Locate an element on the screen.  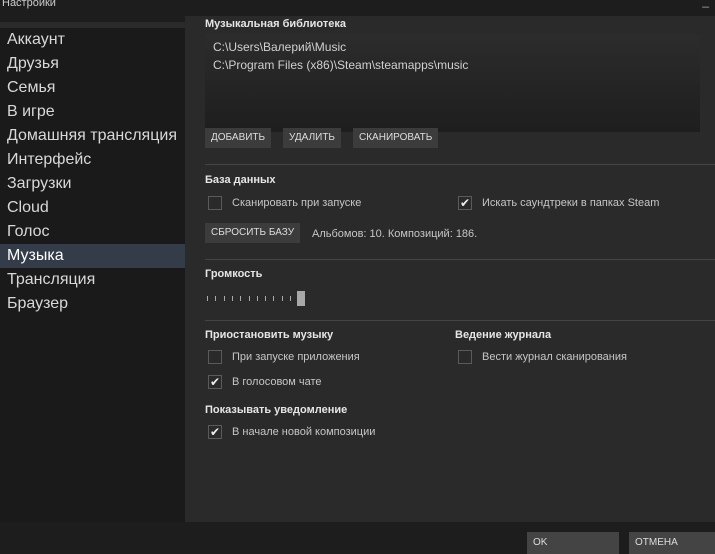
notification-heading: Показывать уведомление is located at coordinates (276, 410).